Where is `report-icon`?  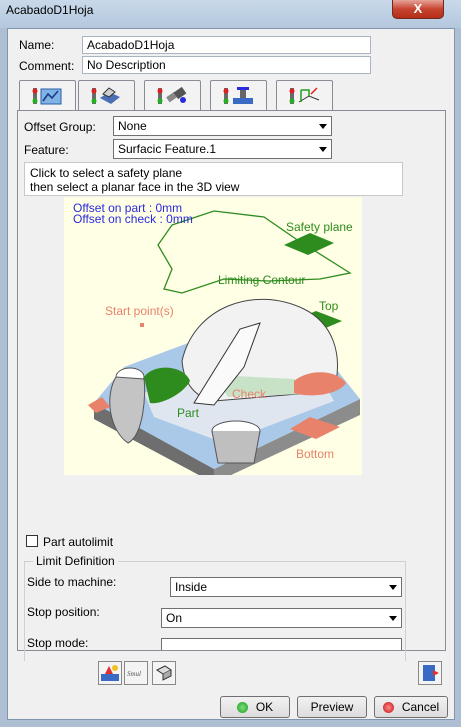 report-icon is located at coordinates (431, 673).